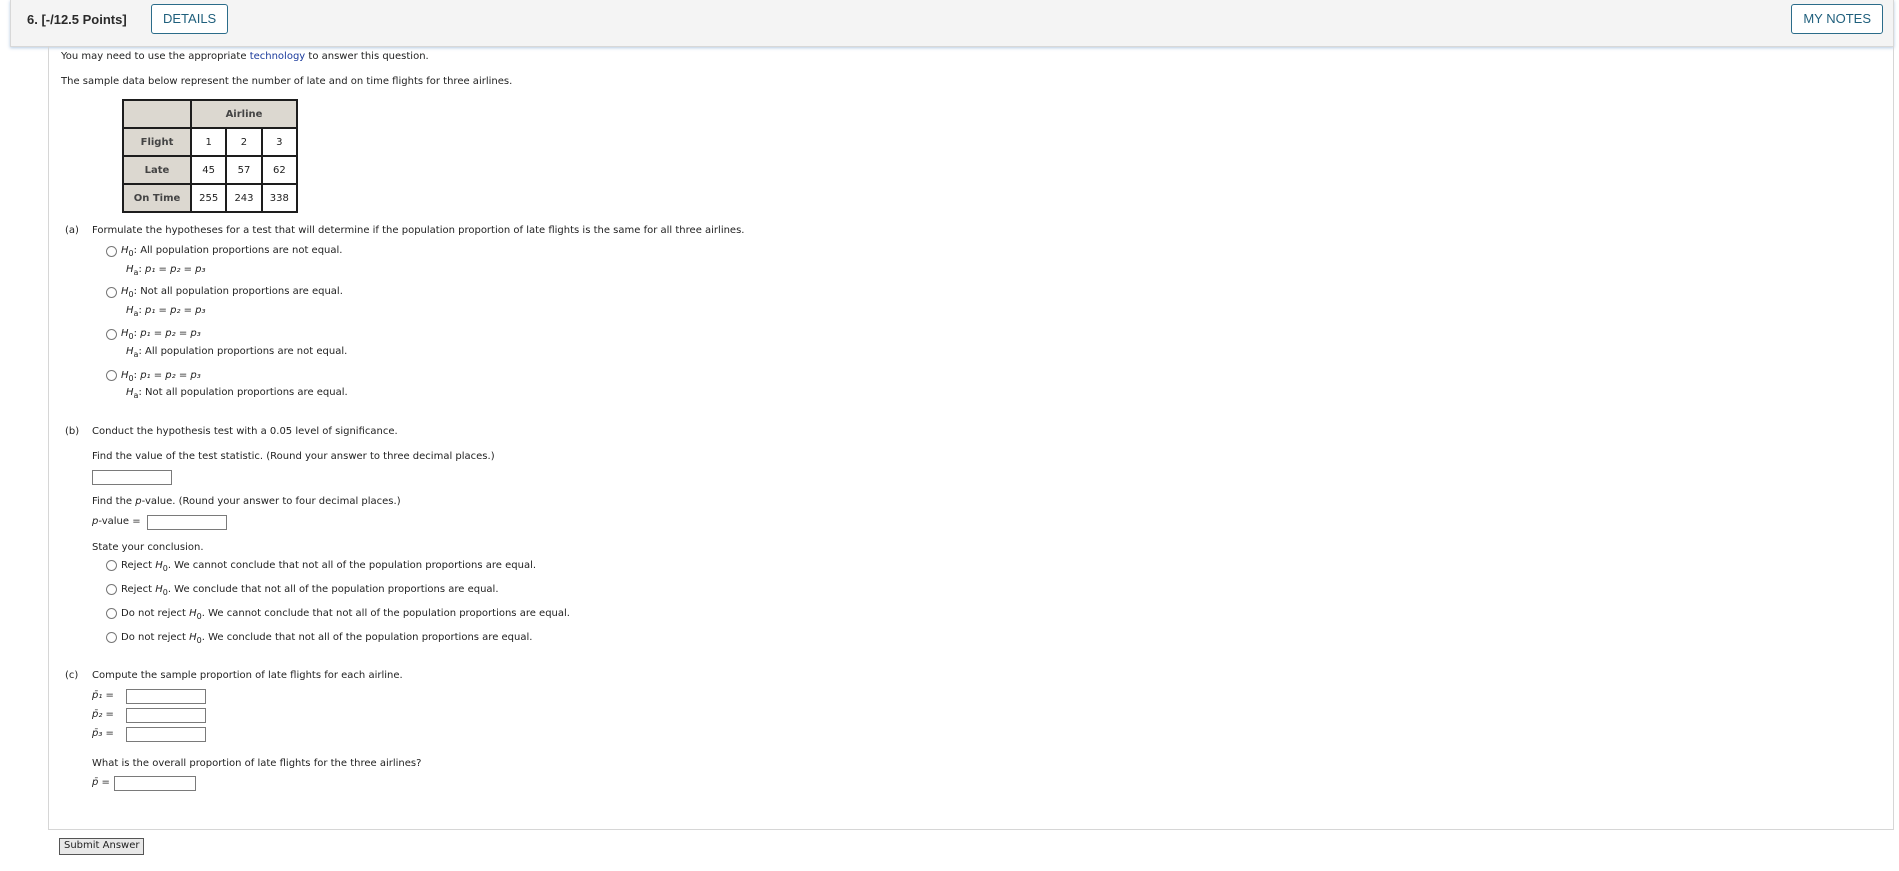 The height and width of the screenshot is (871, 1899). What do you see at coordinates (157, 198) in the screenshot?
I see `on-time-row-label: On Time` at bounding box center [157, 198].